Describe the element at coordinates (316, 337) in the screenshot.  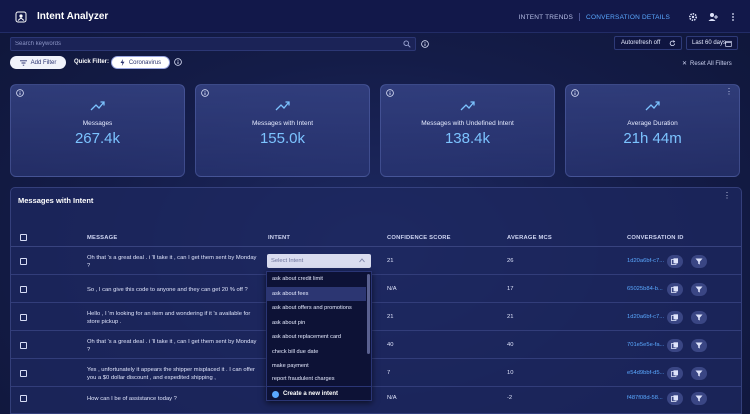
I see `intent-option: ask about replacement card` at that location.